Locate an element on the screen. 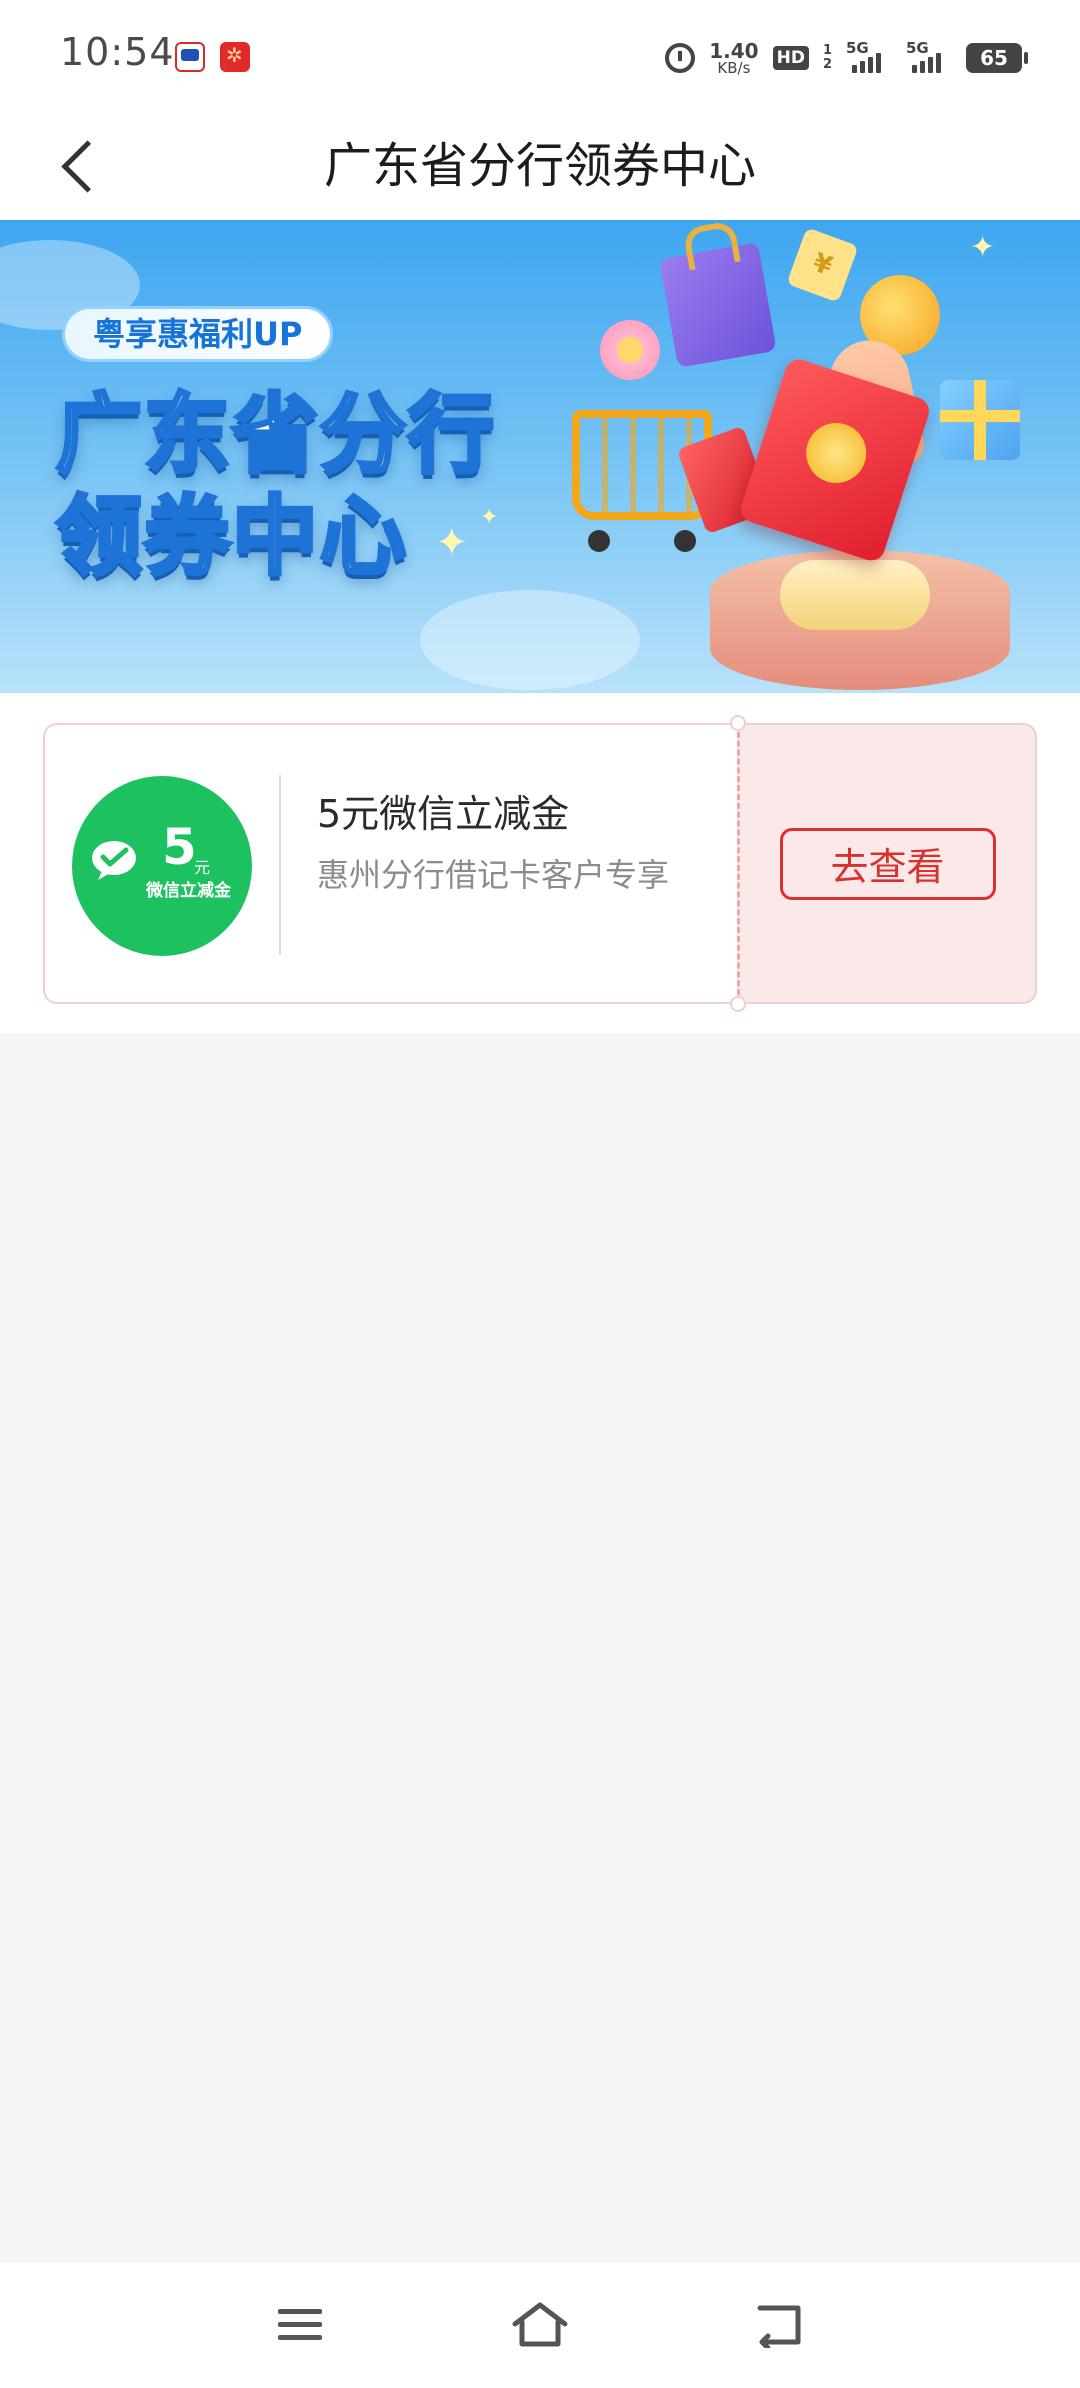  coupon-info: 5 元 微信立减金 5元微信立减金 惠州分行借记卡客户专享 is located at coordinates (390, 863).